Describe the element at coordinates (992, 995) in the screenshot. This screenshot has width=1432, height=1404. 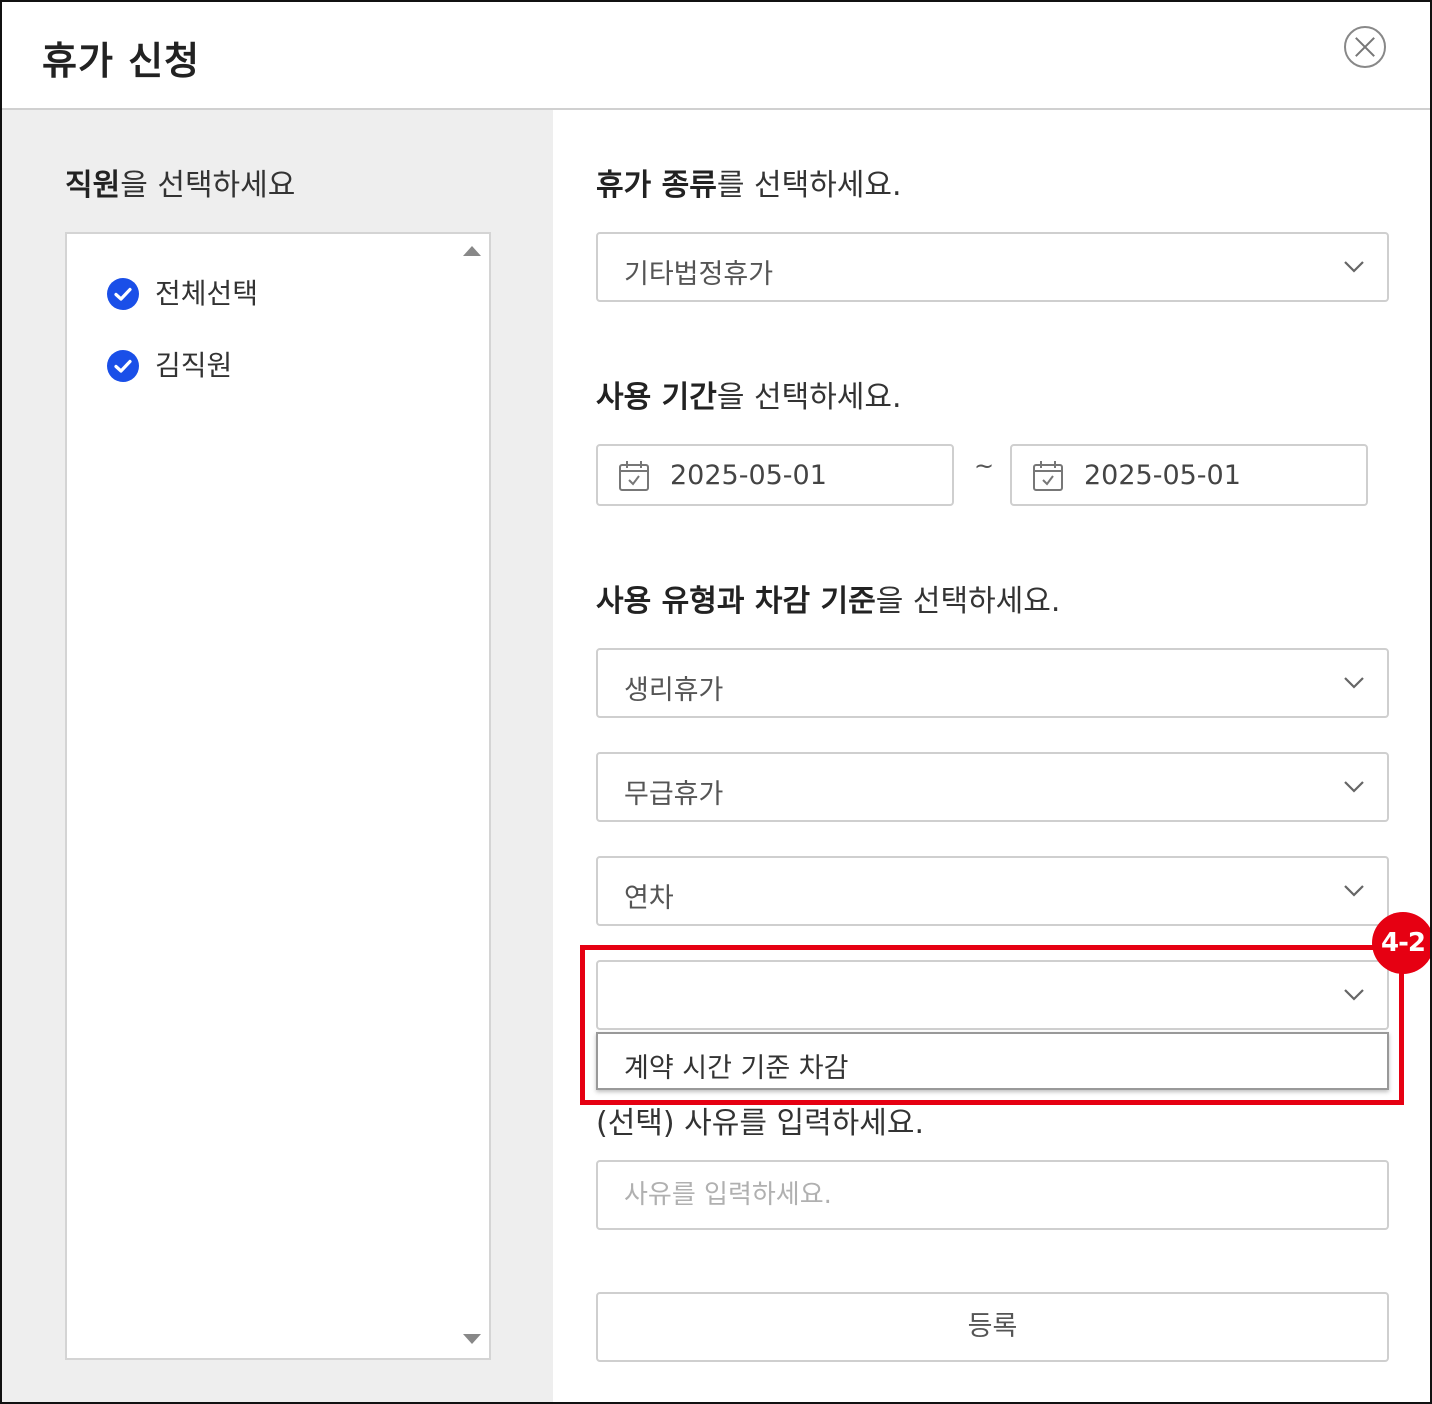
I see `deduction-basis-select` at that location.